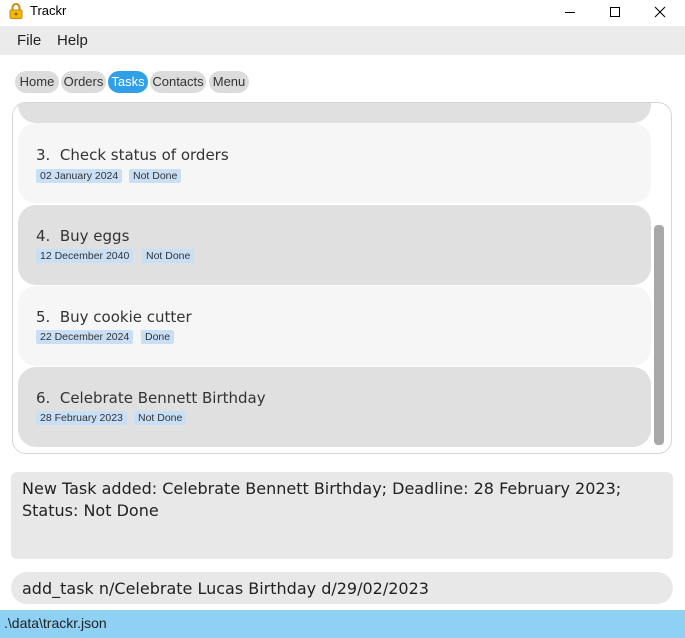 The height and width of the screenshot is (638, 685). Describe the element at coordinates (659, 335) in the screenshot. I see `list-scrollbar-thumb` at that location.